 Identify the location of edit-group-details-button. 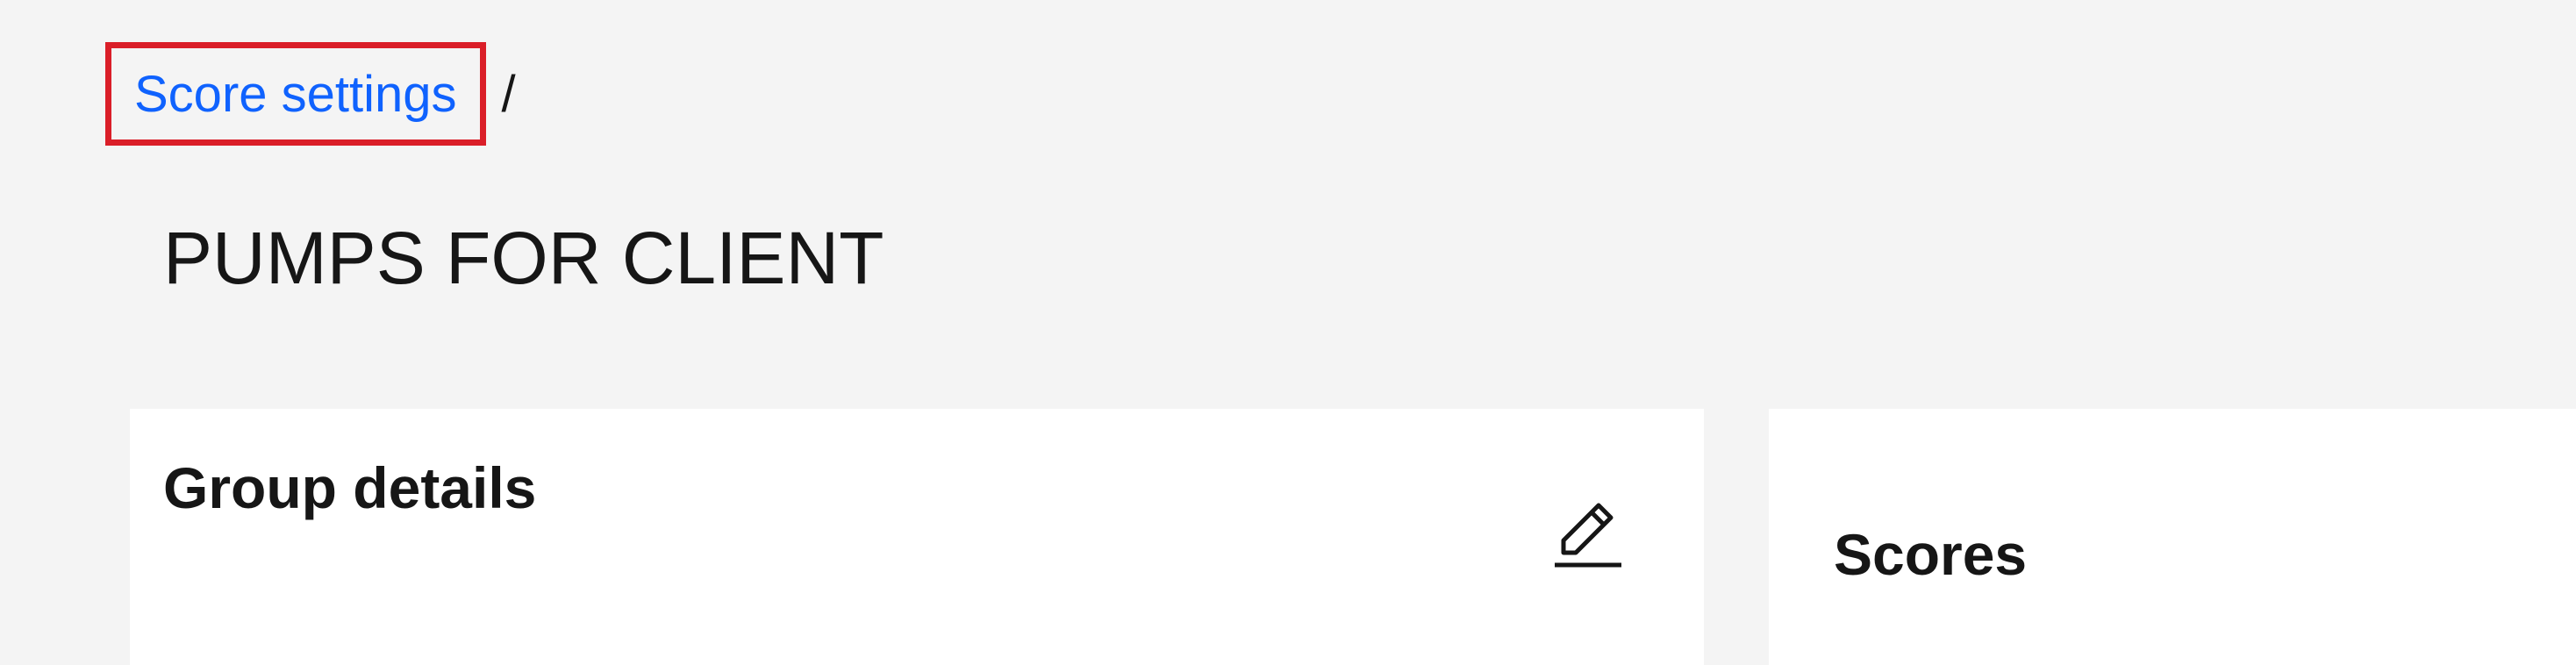
(1582, 527).